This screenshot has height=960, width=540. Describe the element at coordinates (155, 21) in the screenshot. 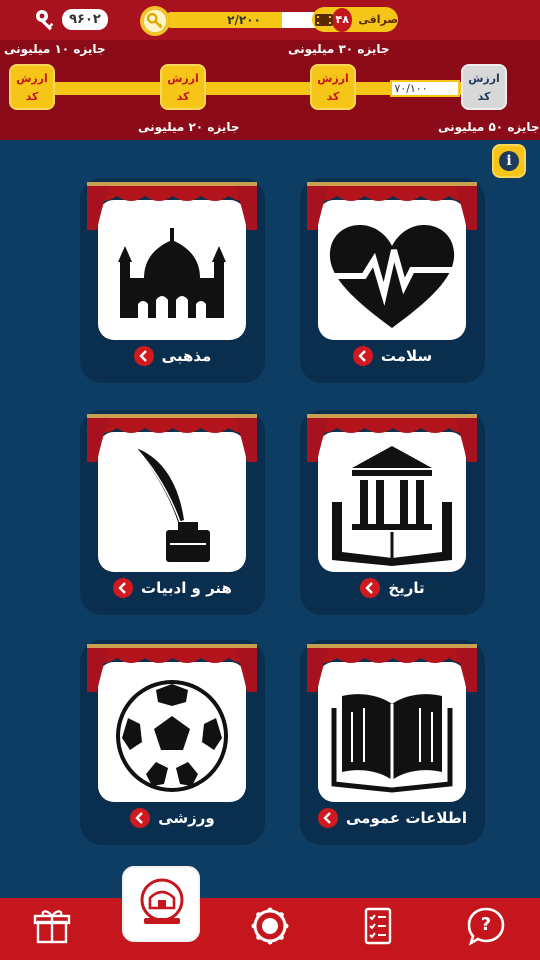

I see `gold-key-icon` at that location.